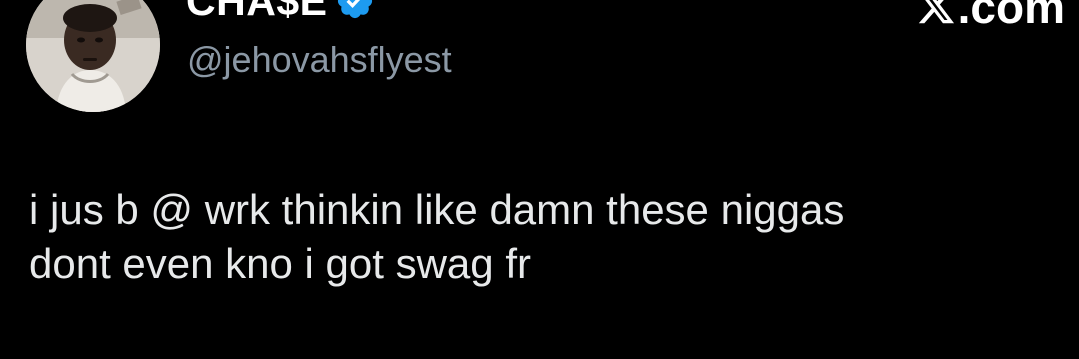  Describe the element at coordinates (256, 13) in the screenshot. I see `display-name: CHA$E` at that location.